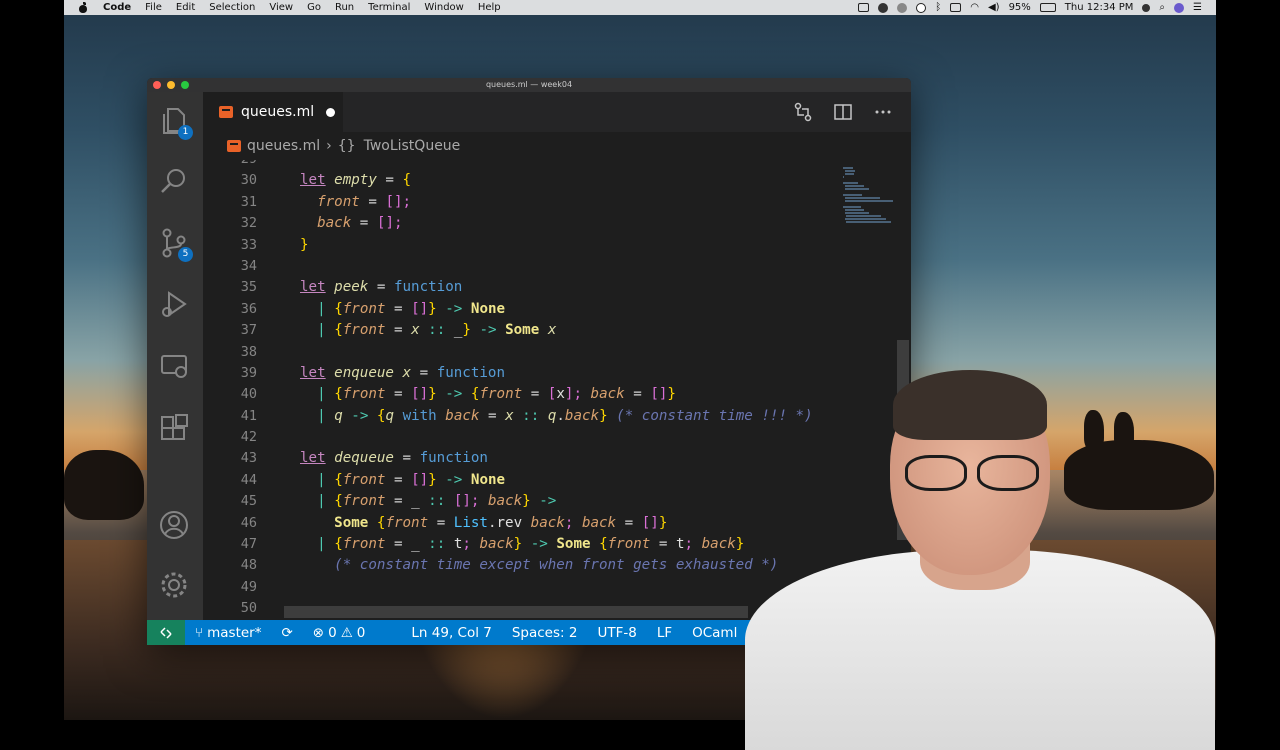  I want to click on line-number: 45, so click(248, 501).